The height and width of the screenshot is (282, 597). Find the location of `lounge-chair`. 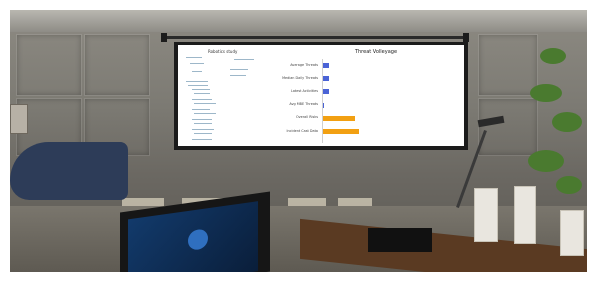

lounge-chair is located at coordinates (69, 171).